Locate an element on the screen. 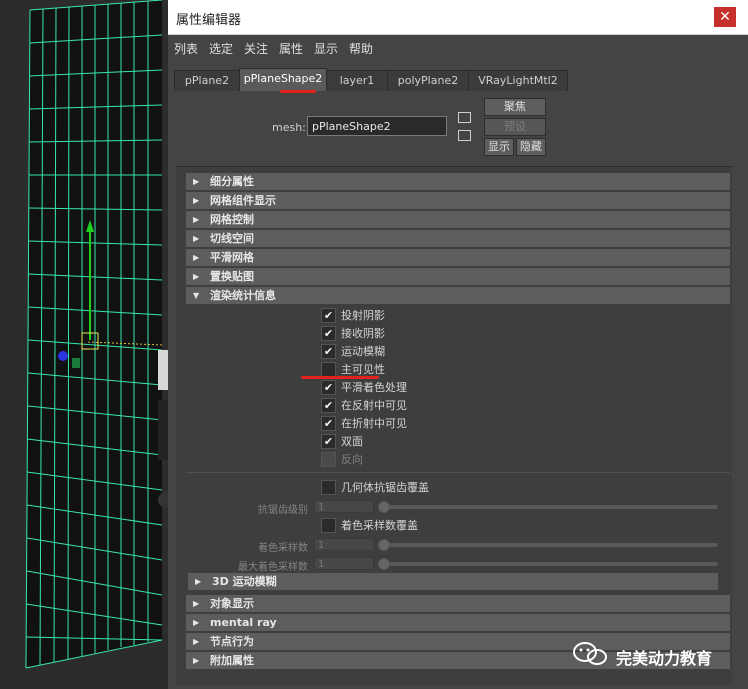  aa-level-handle is located at coordinates (384, 507).